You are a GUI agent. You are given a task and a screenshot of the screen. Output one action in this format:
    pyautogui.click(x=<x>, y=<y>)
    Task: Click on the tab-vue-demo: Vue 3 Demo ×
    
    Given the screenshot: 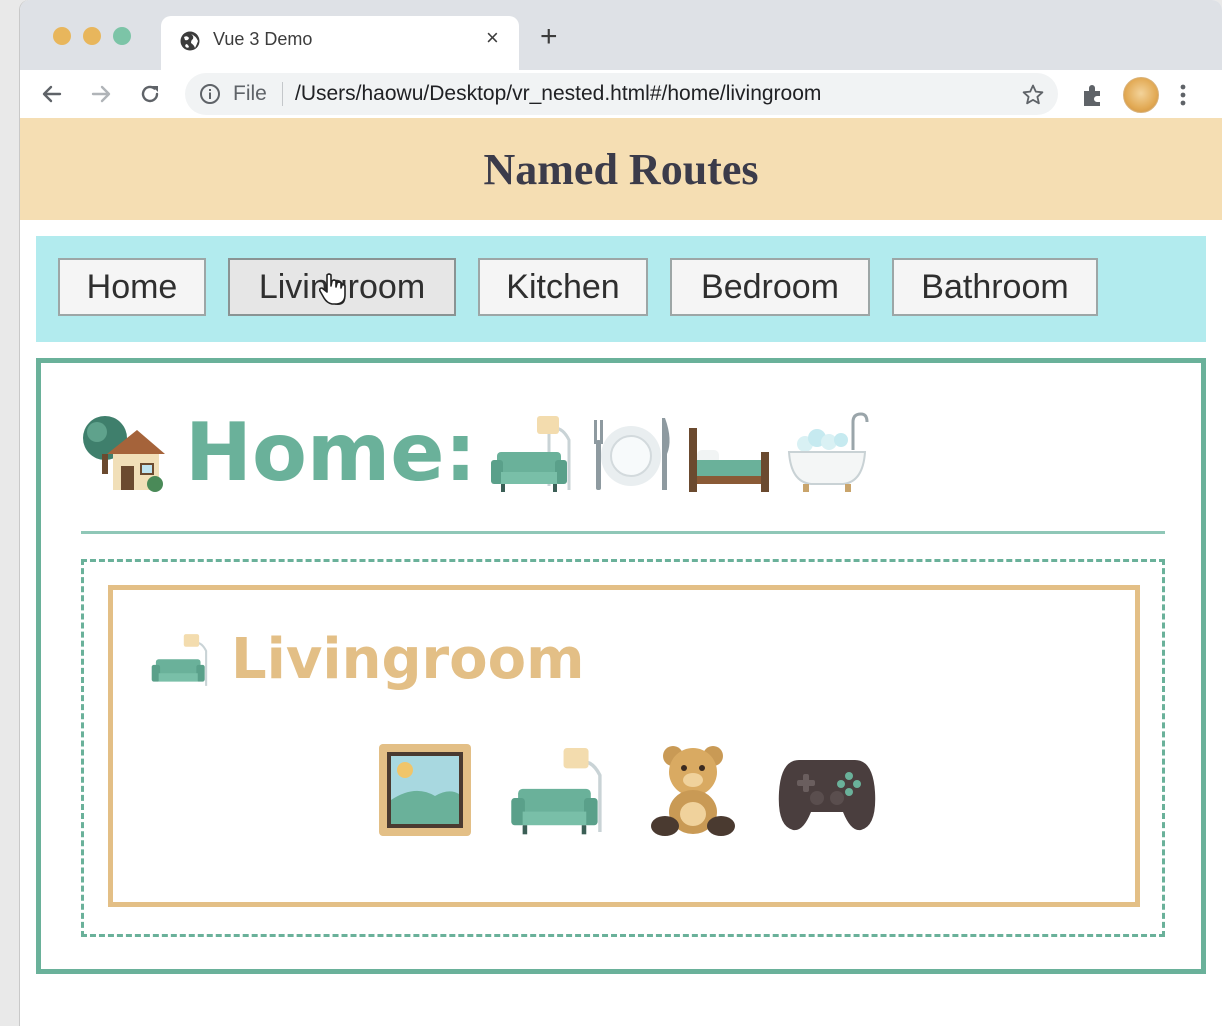 What is the action you would take?
    pyautogui.click(x=340, y=43)
    